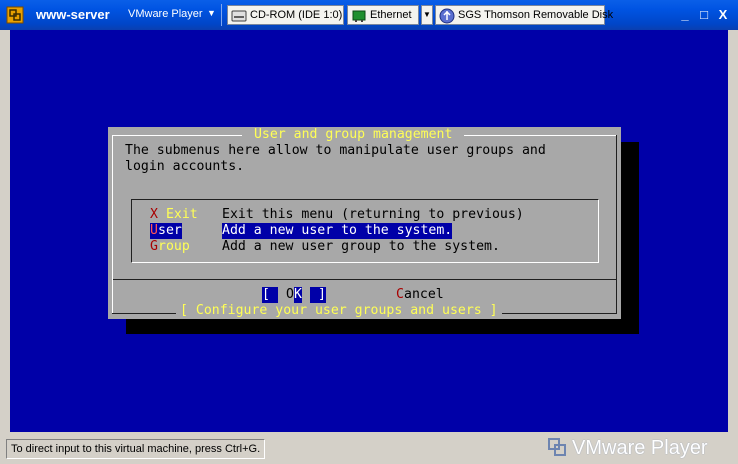 This screenshot has height=464, width=738. I want to click on device-usb-button: SGS Thomson Removable Disk, so click(524, 15).